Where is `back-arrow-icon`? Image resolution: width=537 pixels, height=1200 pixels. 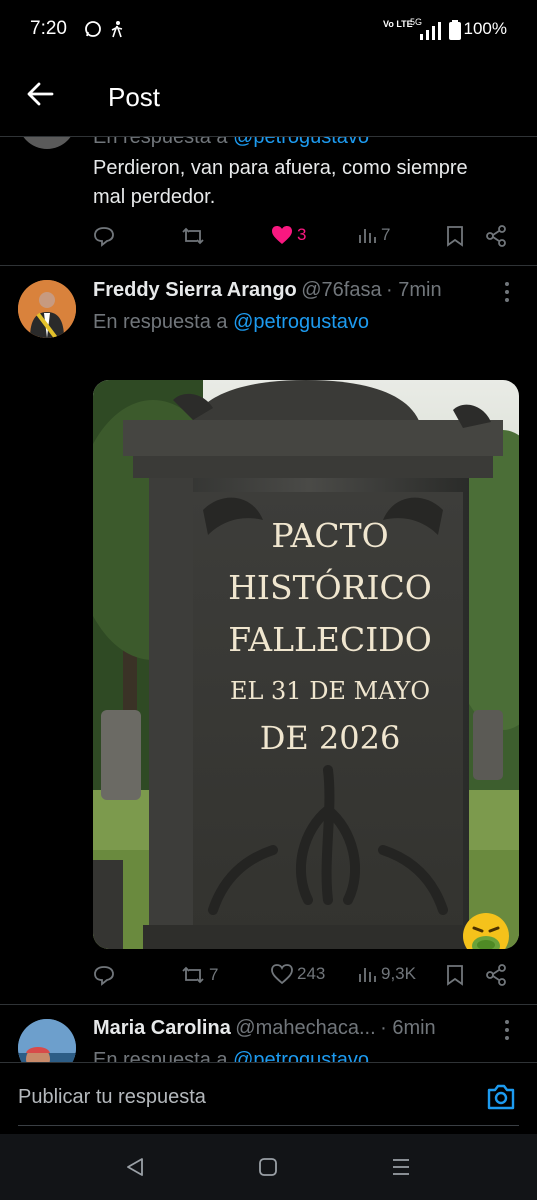 back-arrow-icon is located at coordinates (44, 94).